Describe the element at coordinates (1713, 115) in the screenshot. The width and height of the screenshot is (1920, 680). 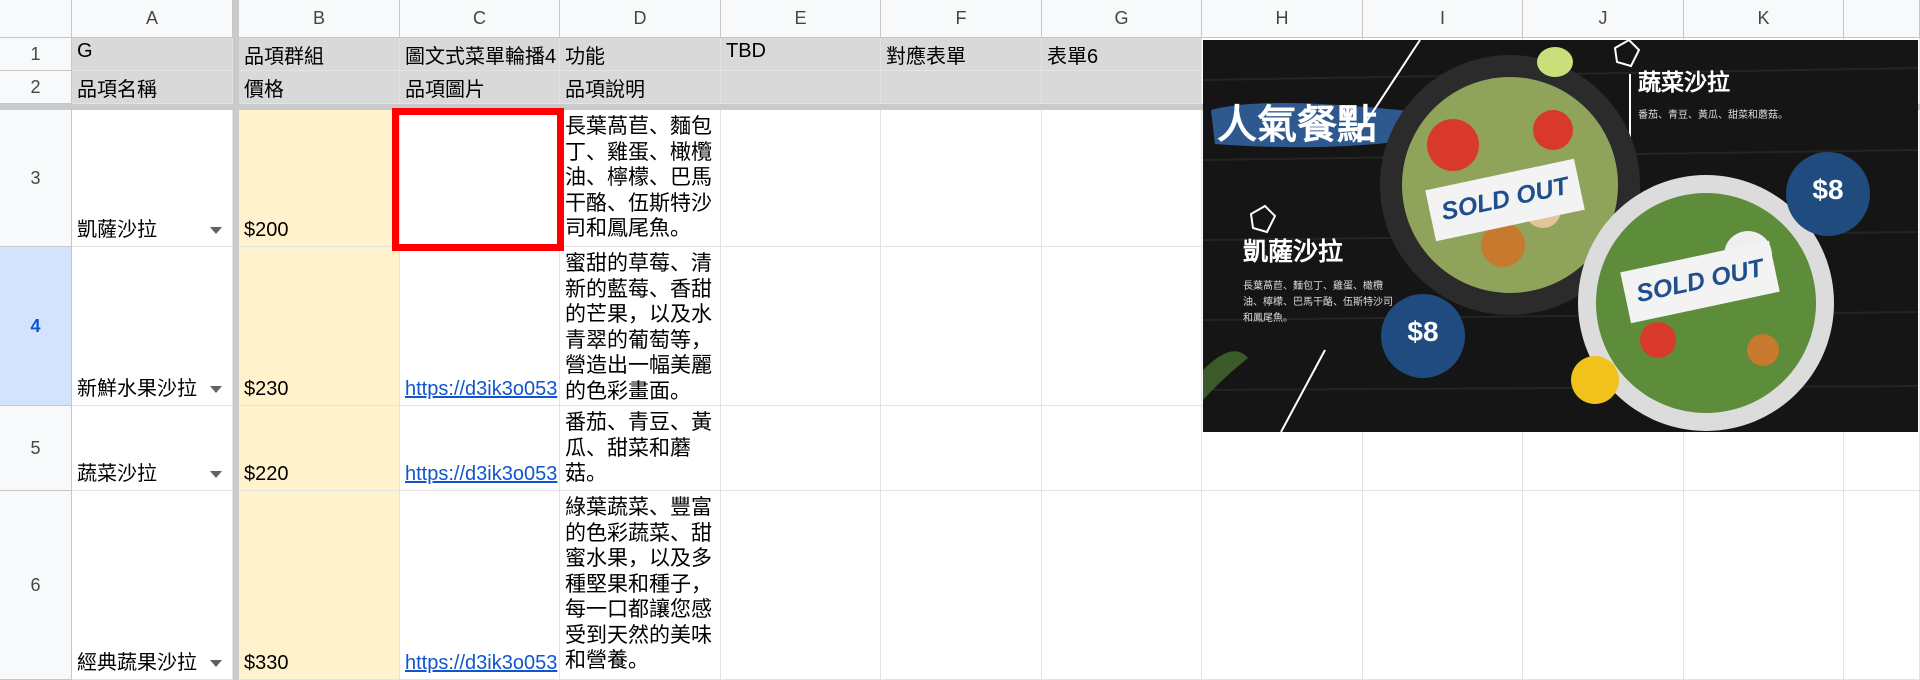
I see `banner-item2-desc: 番茄、青豆、黃瓜、甜菜和蘑菇。` at that location.